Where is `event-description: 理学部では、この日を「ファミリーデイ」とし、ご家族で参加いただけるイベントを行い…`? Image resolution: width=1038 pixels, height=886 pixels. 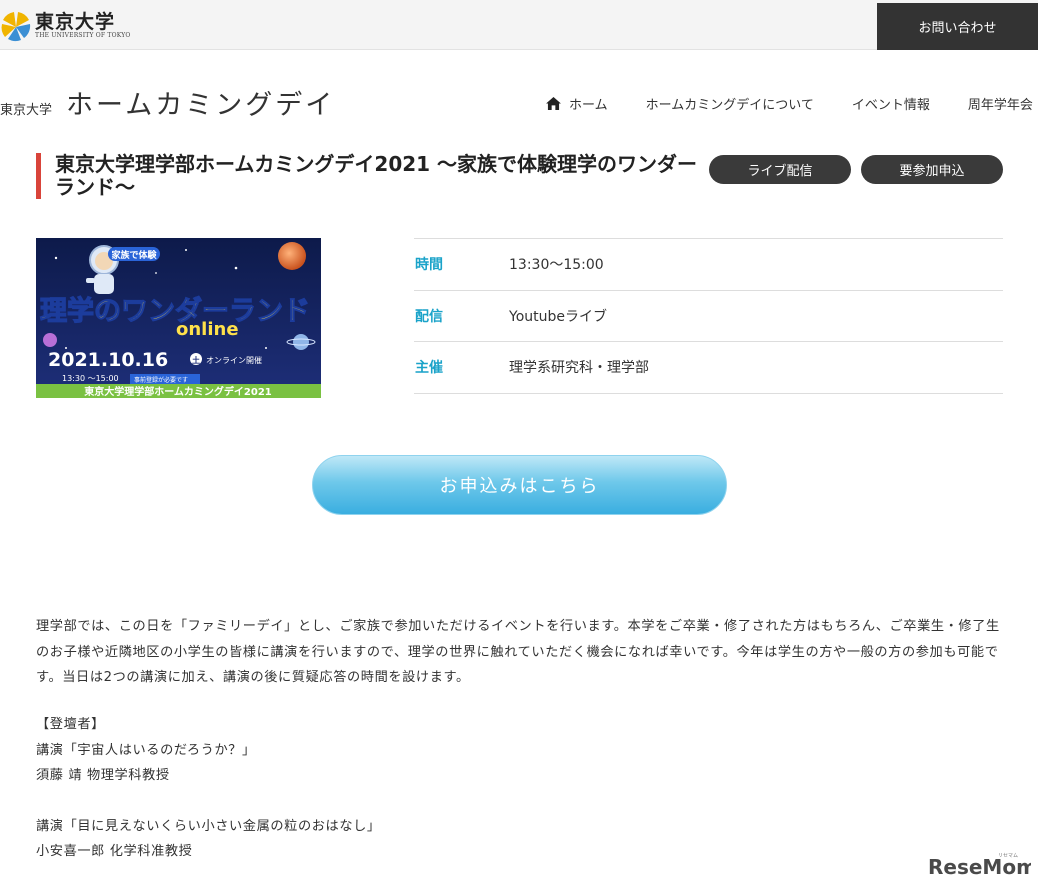
event-description: 理学部では、この日を「ファミリーデイ」とし、ご家族で参加いただけるイベントを行い… is located at coordinates (518, 652).